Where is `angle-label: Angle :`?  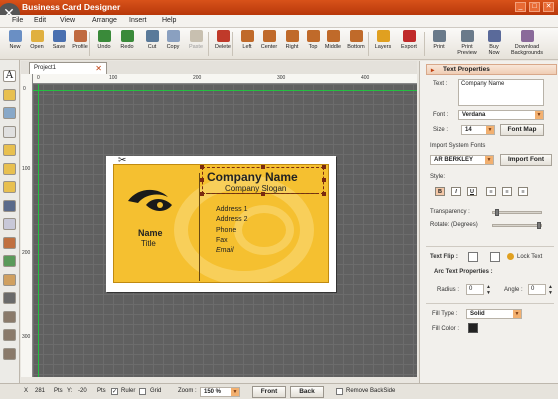
angle-label: Angle : is located at coordinates (513, 290).